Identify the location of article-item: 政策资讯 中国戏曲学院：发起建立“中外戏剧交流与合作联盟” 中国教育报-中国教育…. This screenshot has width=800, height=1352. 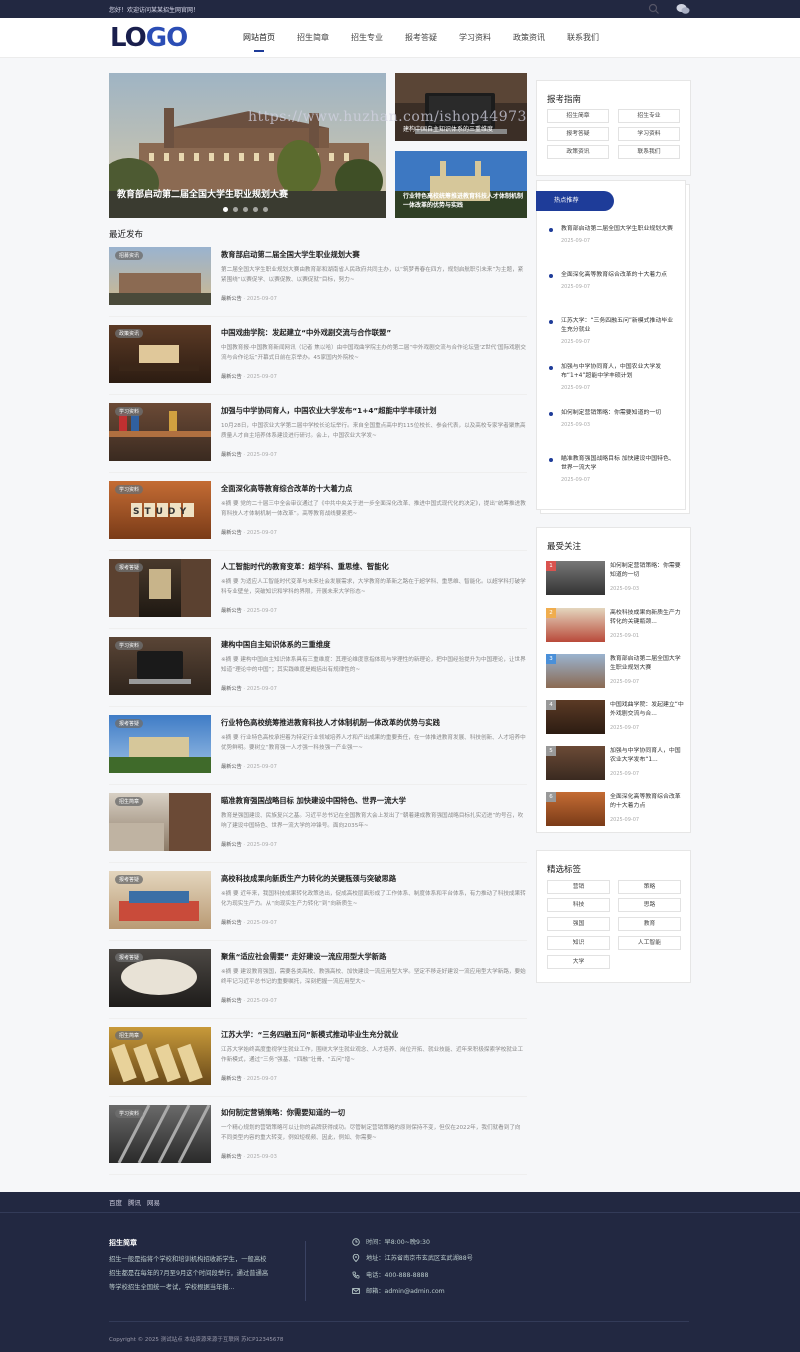
(318, 356).